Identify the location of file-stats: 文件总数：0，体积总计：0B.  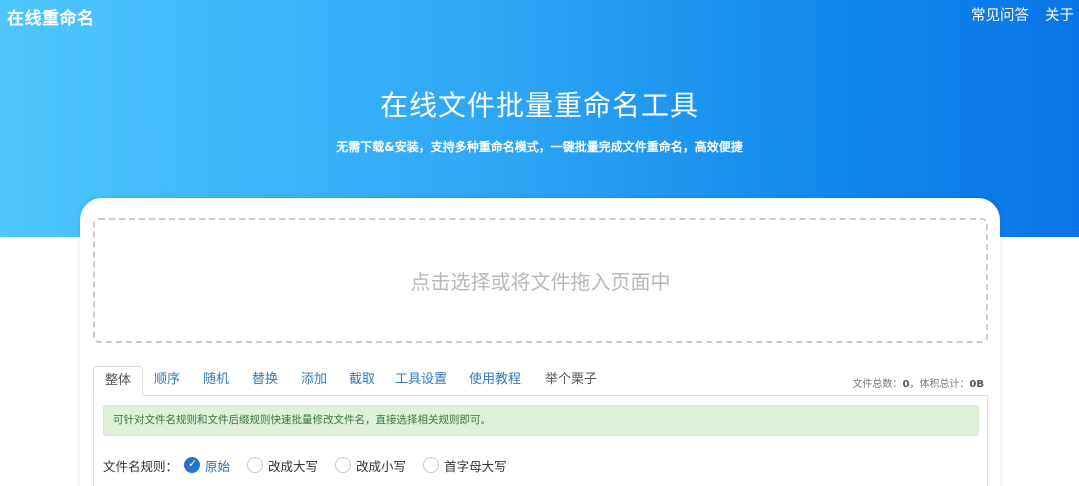
(918, 382).